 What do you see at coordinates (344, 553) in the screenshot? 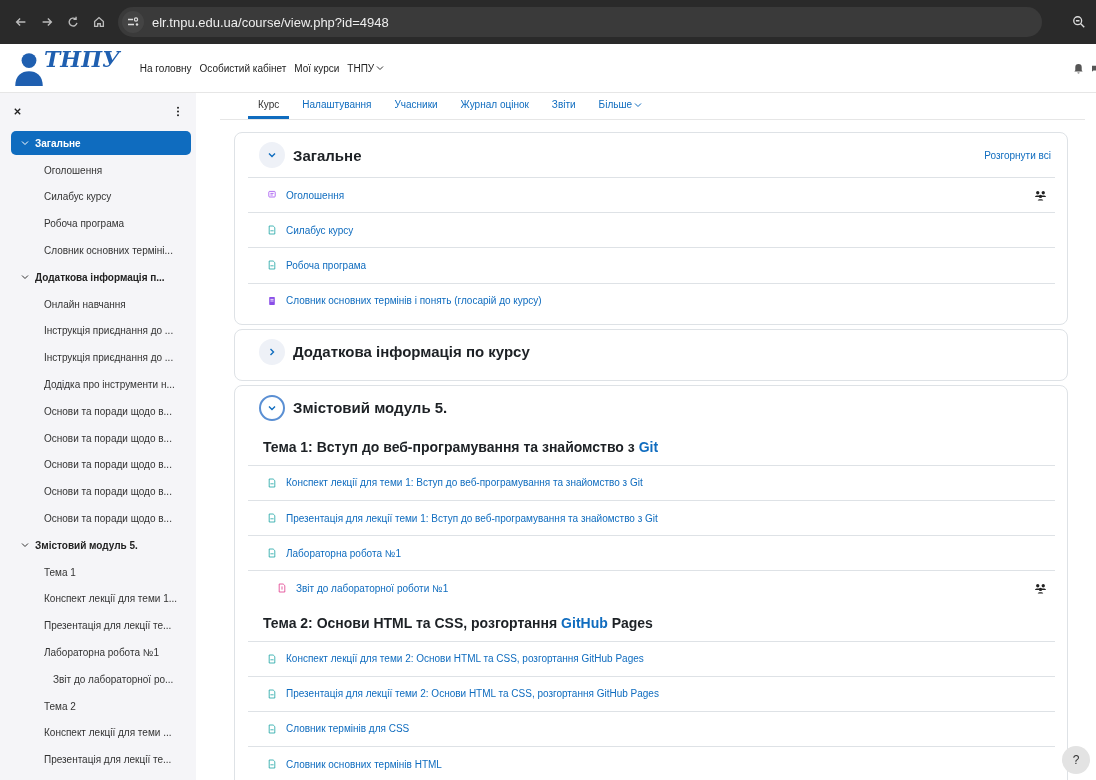
I see `activity-link: Лабораторна робота №1` at bounding box center [344, 553].